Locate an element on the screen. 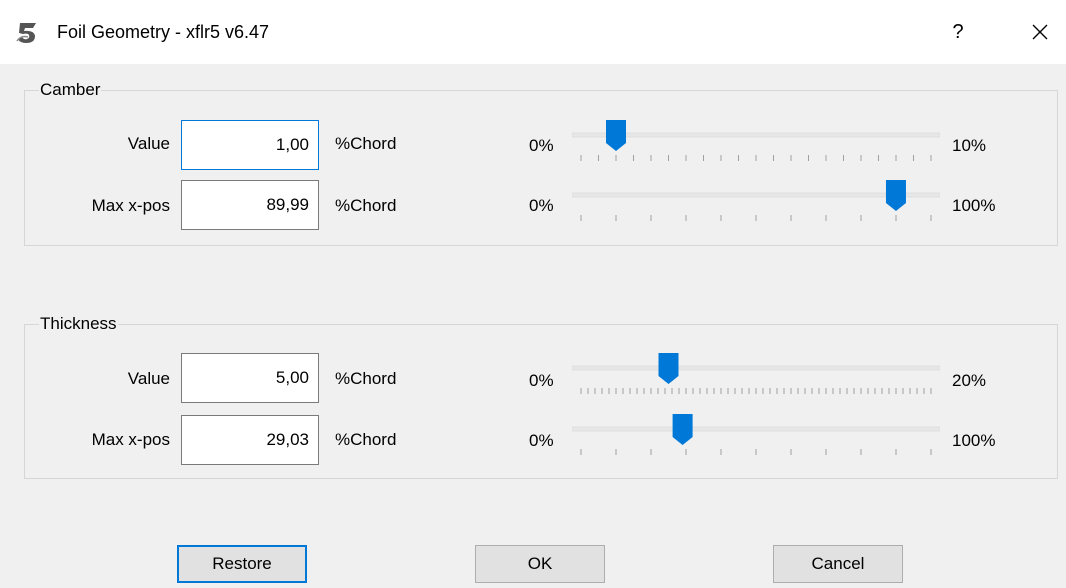  camber-max-x-pos-label: Max x-pos is located at coordinates (130, 205).